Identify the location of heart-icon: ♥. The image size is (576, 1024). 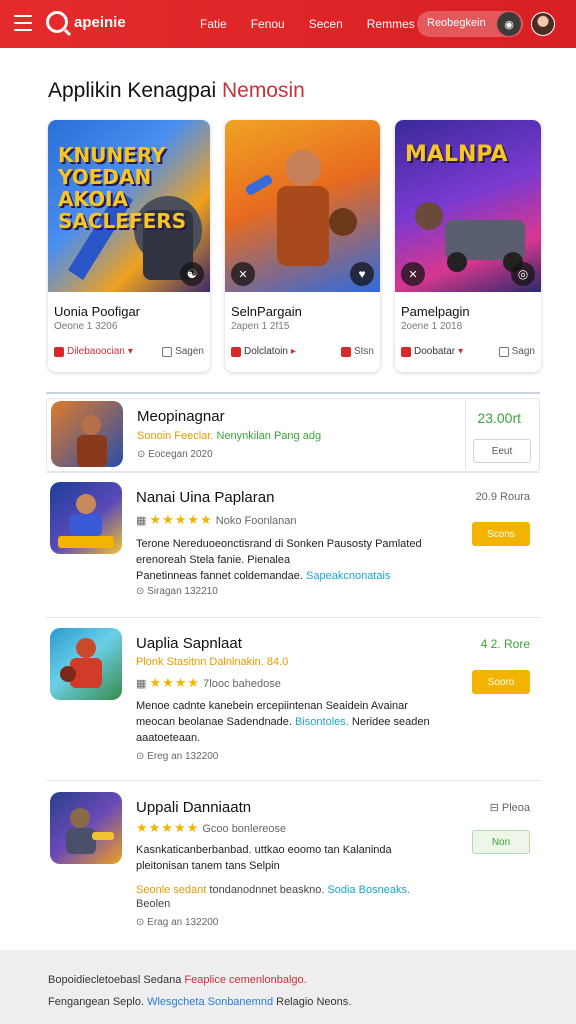
(362, 274).